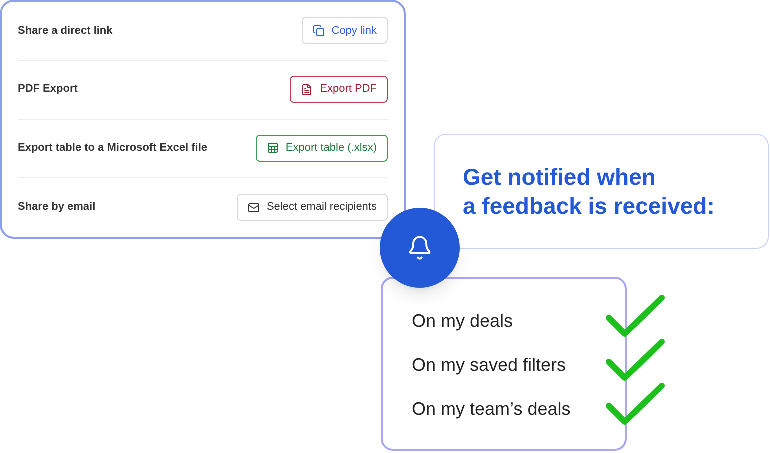 The width and height of the screenshot is (770, 453). I want to click on table-icon, so click(272, 148).